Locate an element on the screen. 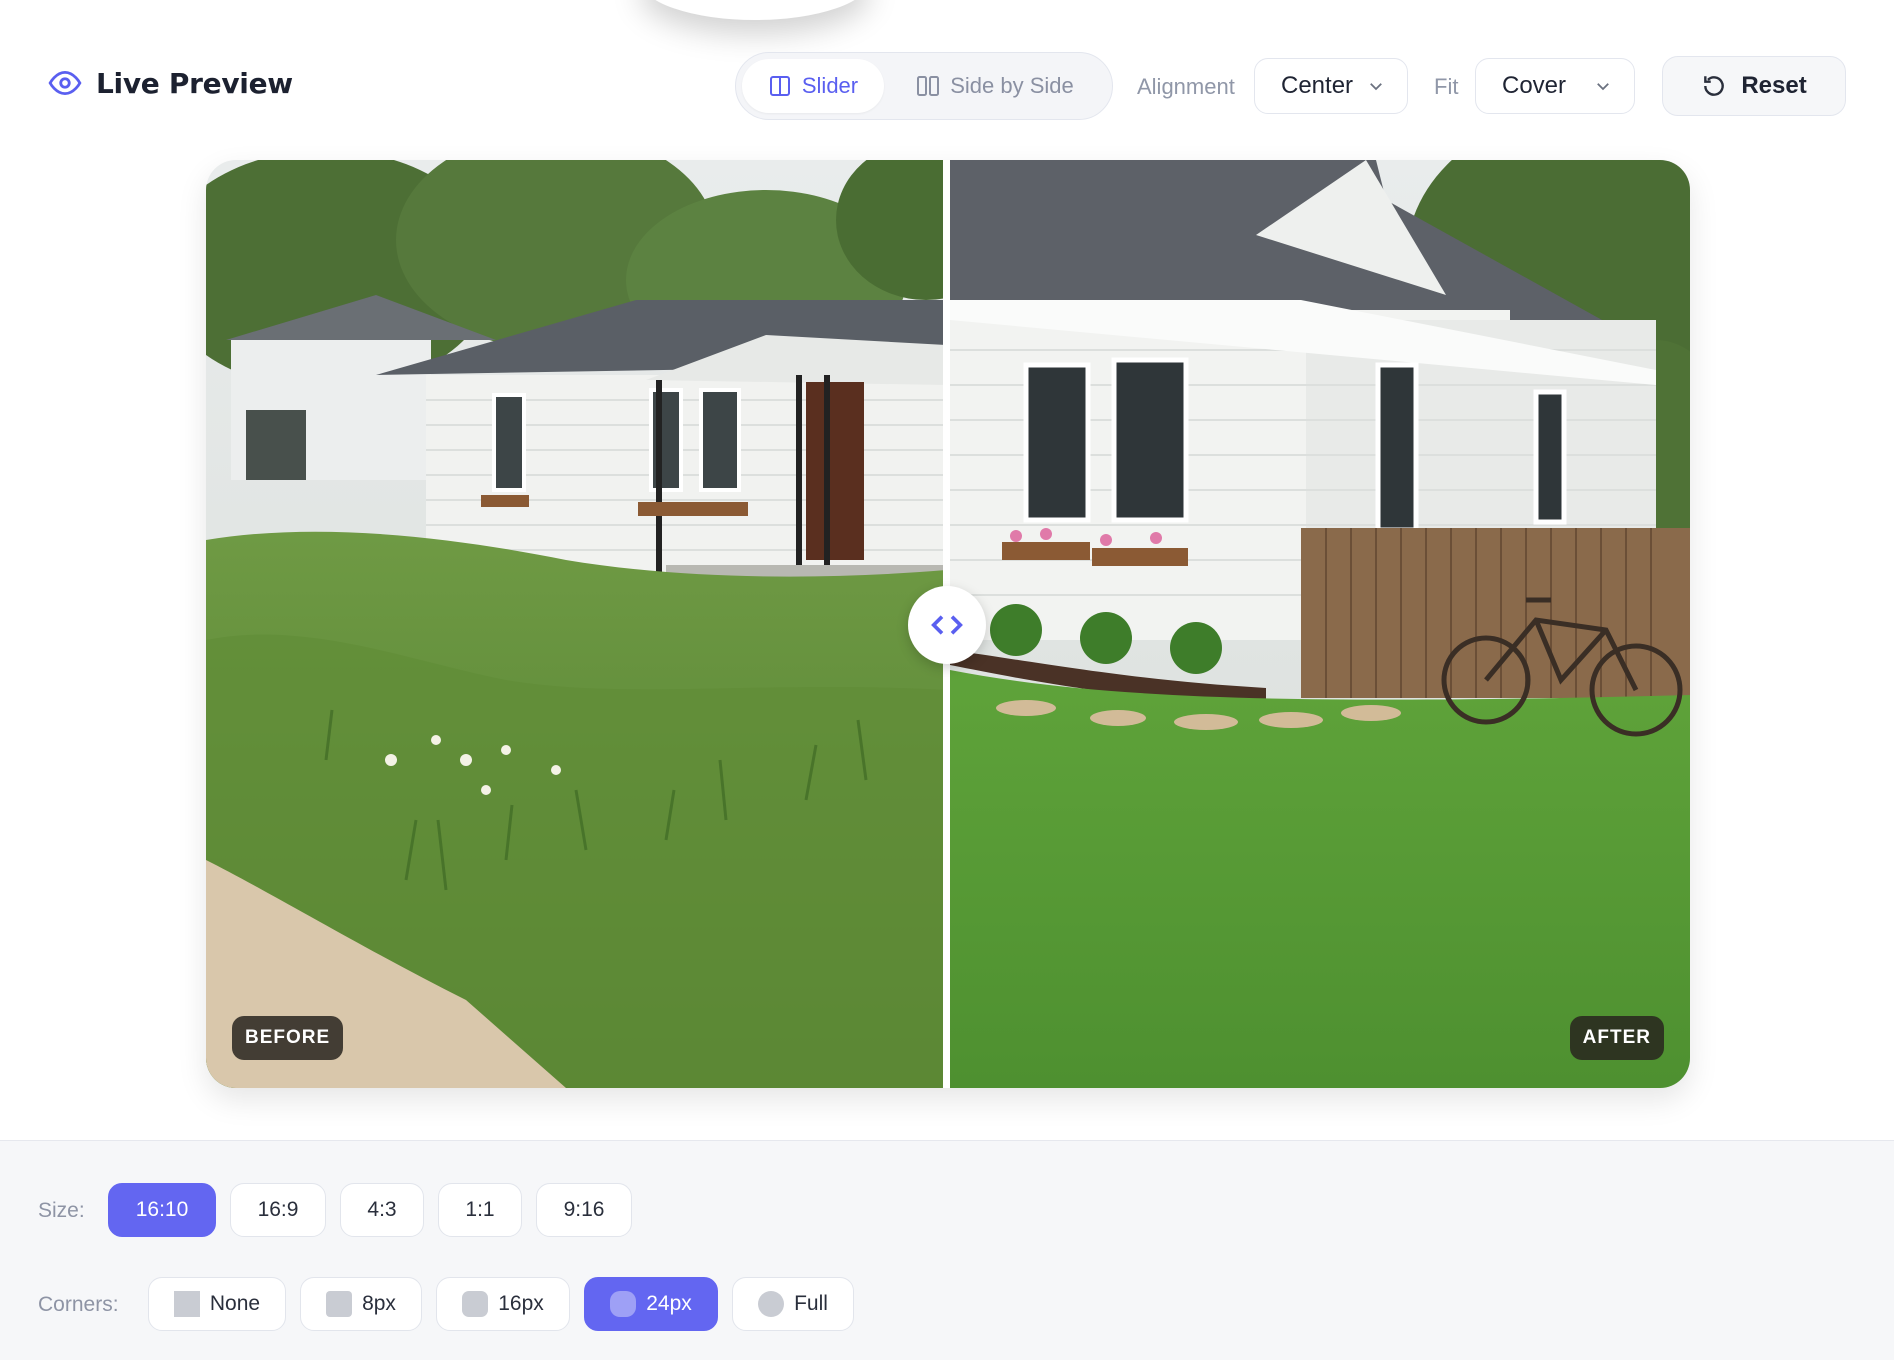  size-option-4-3: 4:3 is located at coordinates (382, 1210).